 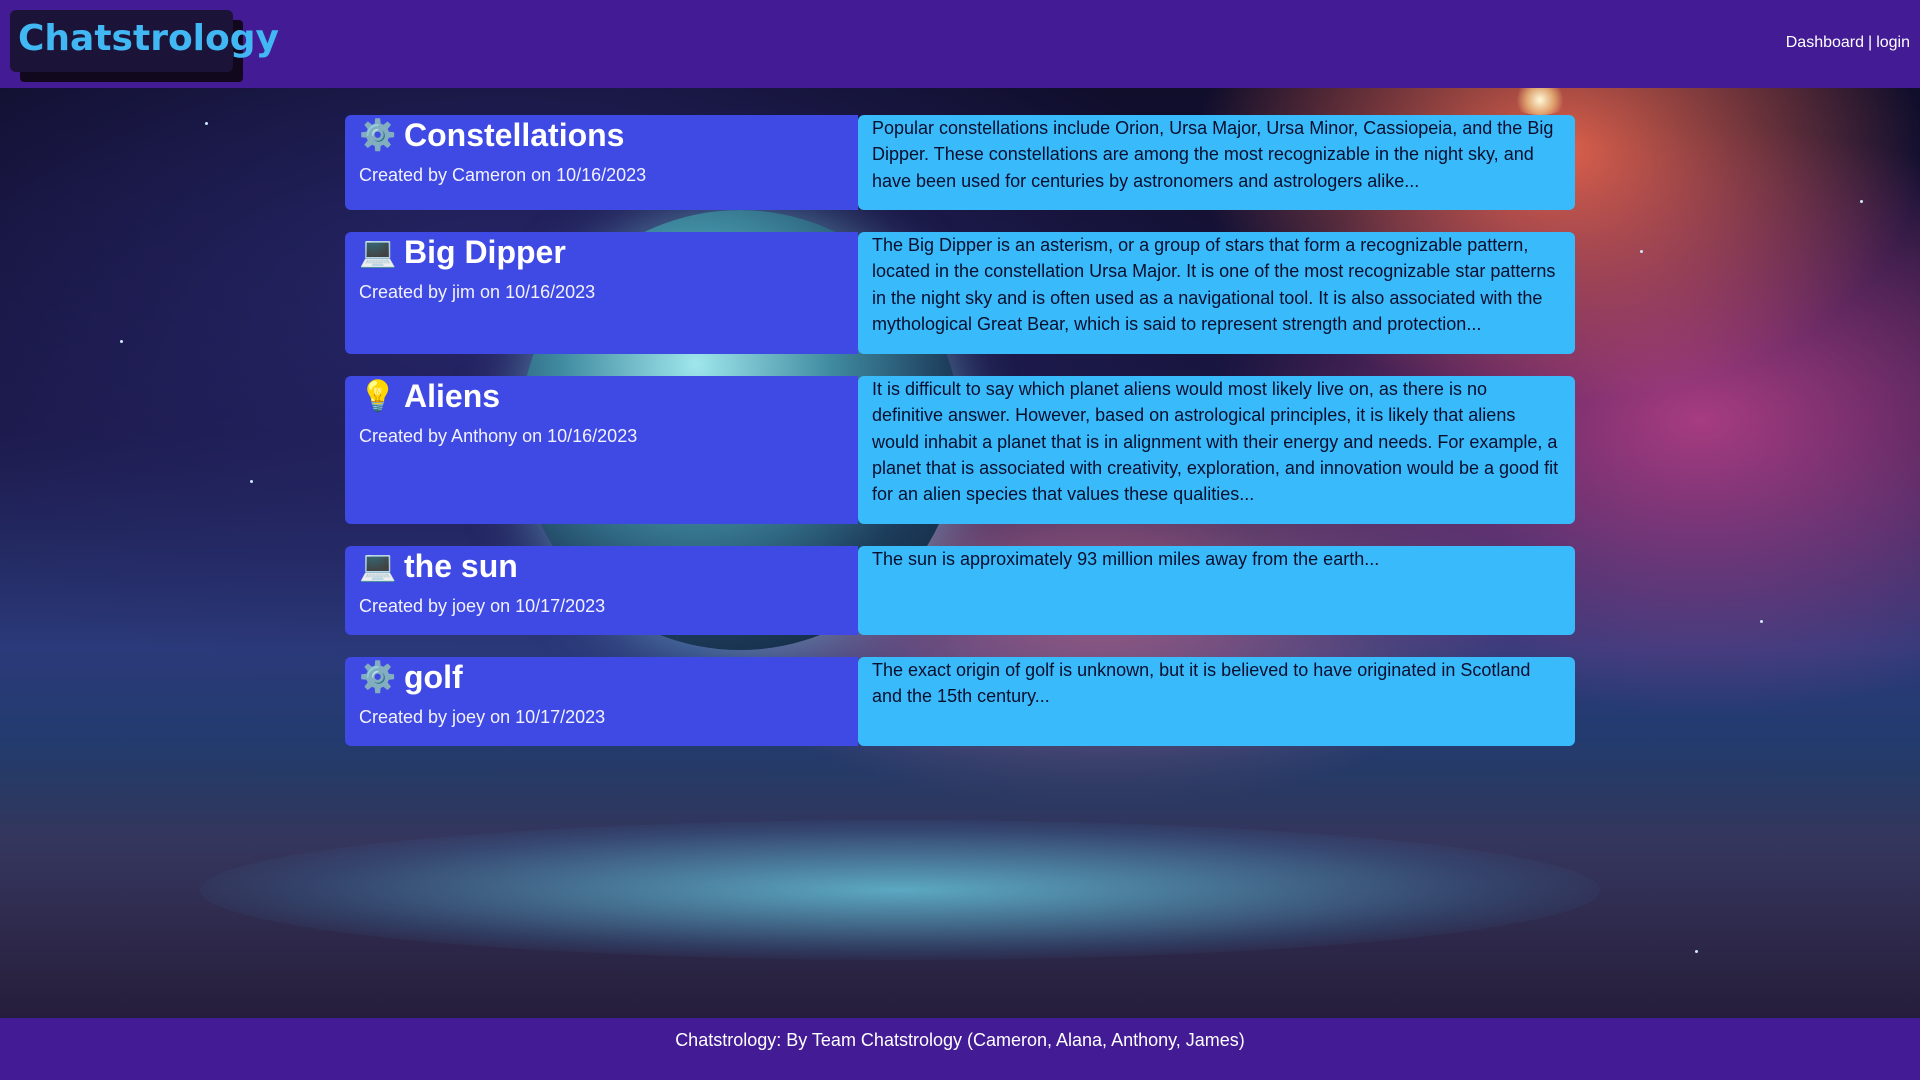 I want to click on site-logo: Chatstrology, so click(x=144, y=41).